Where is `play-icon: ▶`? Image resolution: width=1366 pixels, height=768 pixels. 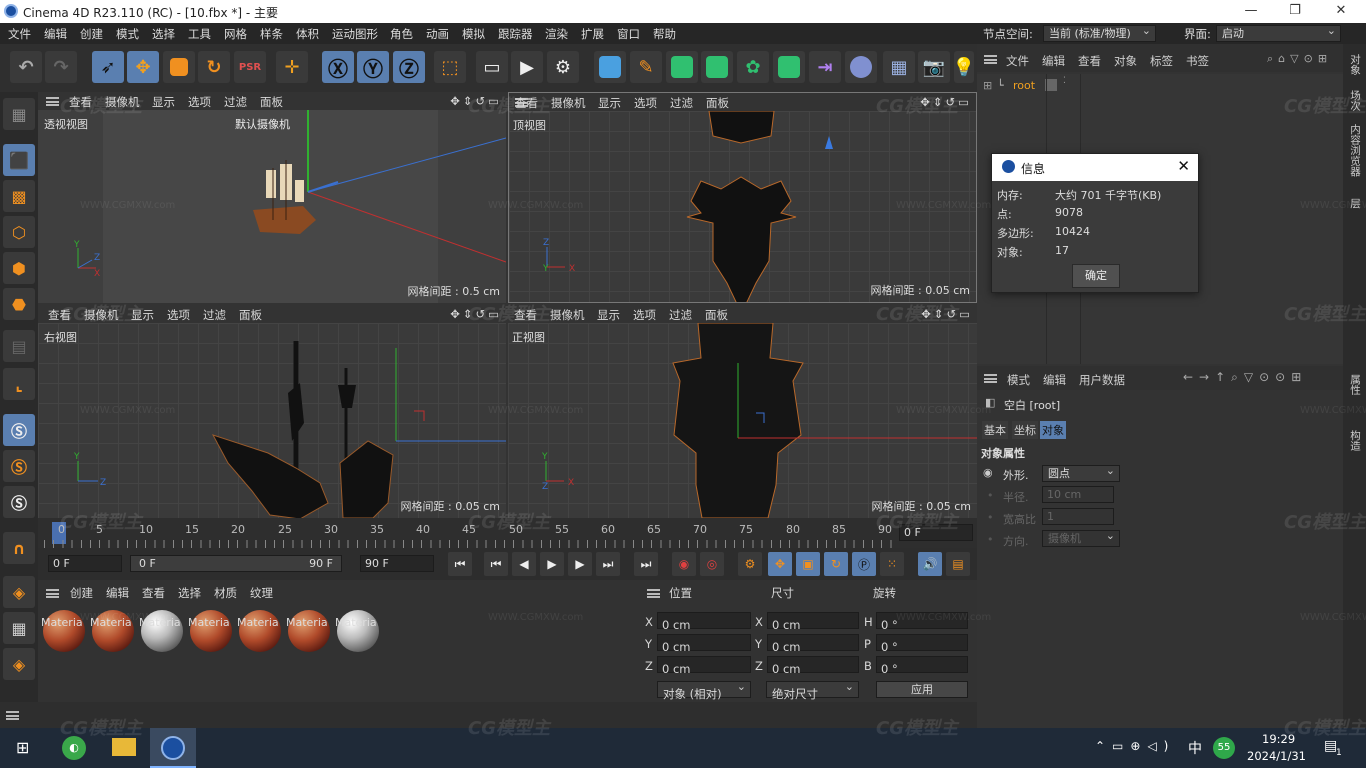
play-icon: ▶ is located at coordinates (552, 564).